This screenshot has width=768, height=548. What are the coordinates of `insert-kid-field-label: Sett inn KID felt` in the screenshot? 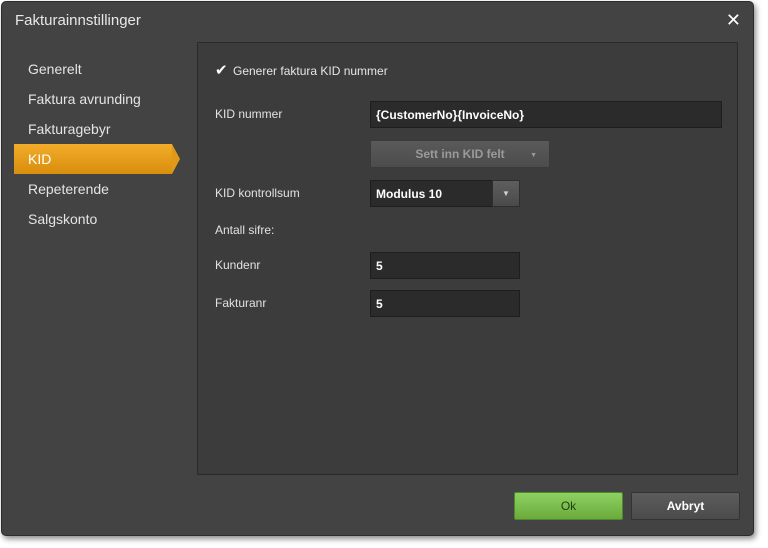 It's located at (460, 154).